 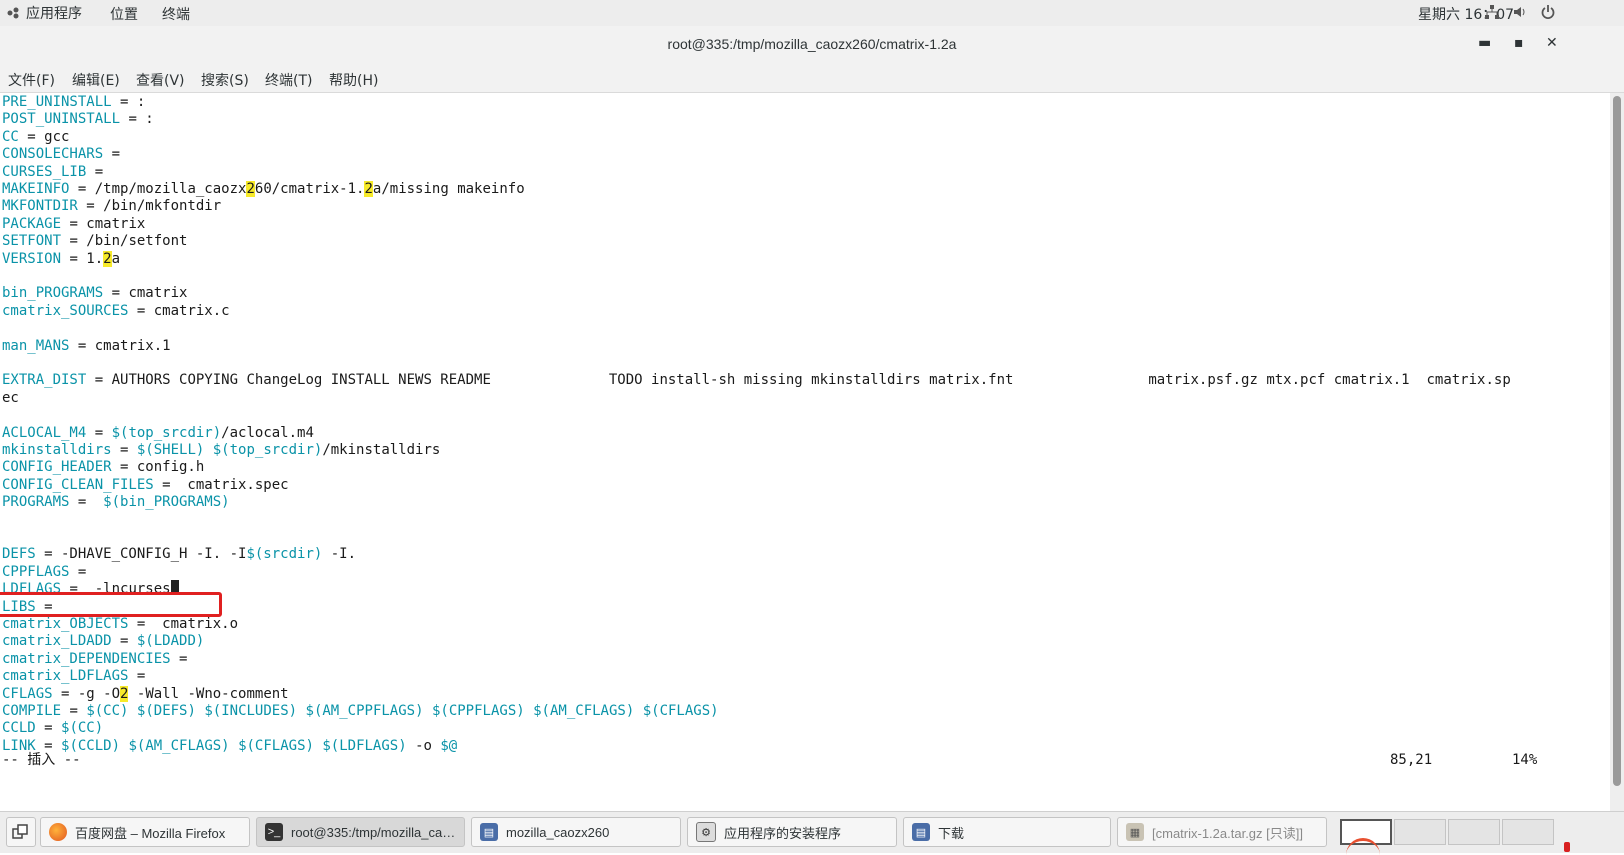 What do you see at coordinates (812, 13) in the screenshot?
I see `top-panel: 应用程序 位置 终端 星期六 16：07` at bounding box center [812, 13].